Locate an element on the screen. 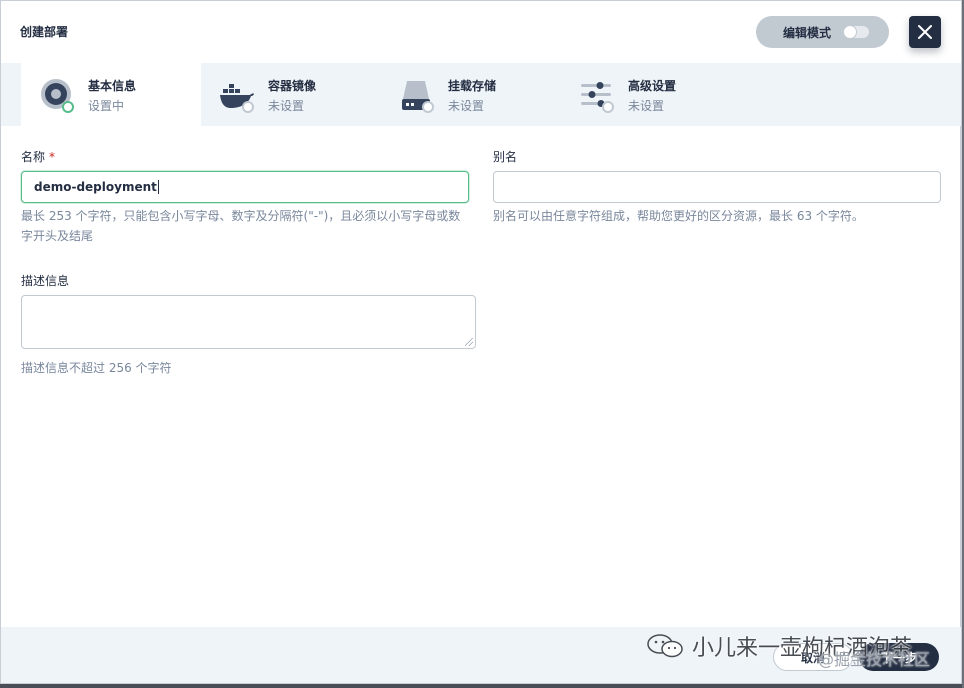  tab-label: 挂载存储 is located at coordinates (472, 86).